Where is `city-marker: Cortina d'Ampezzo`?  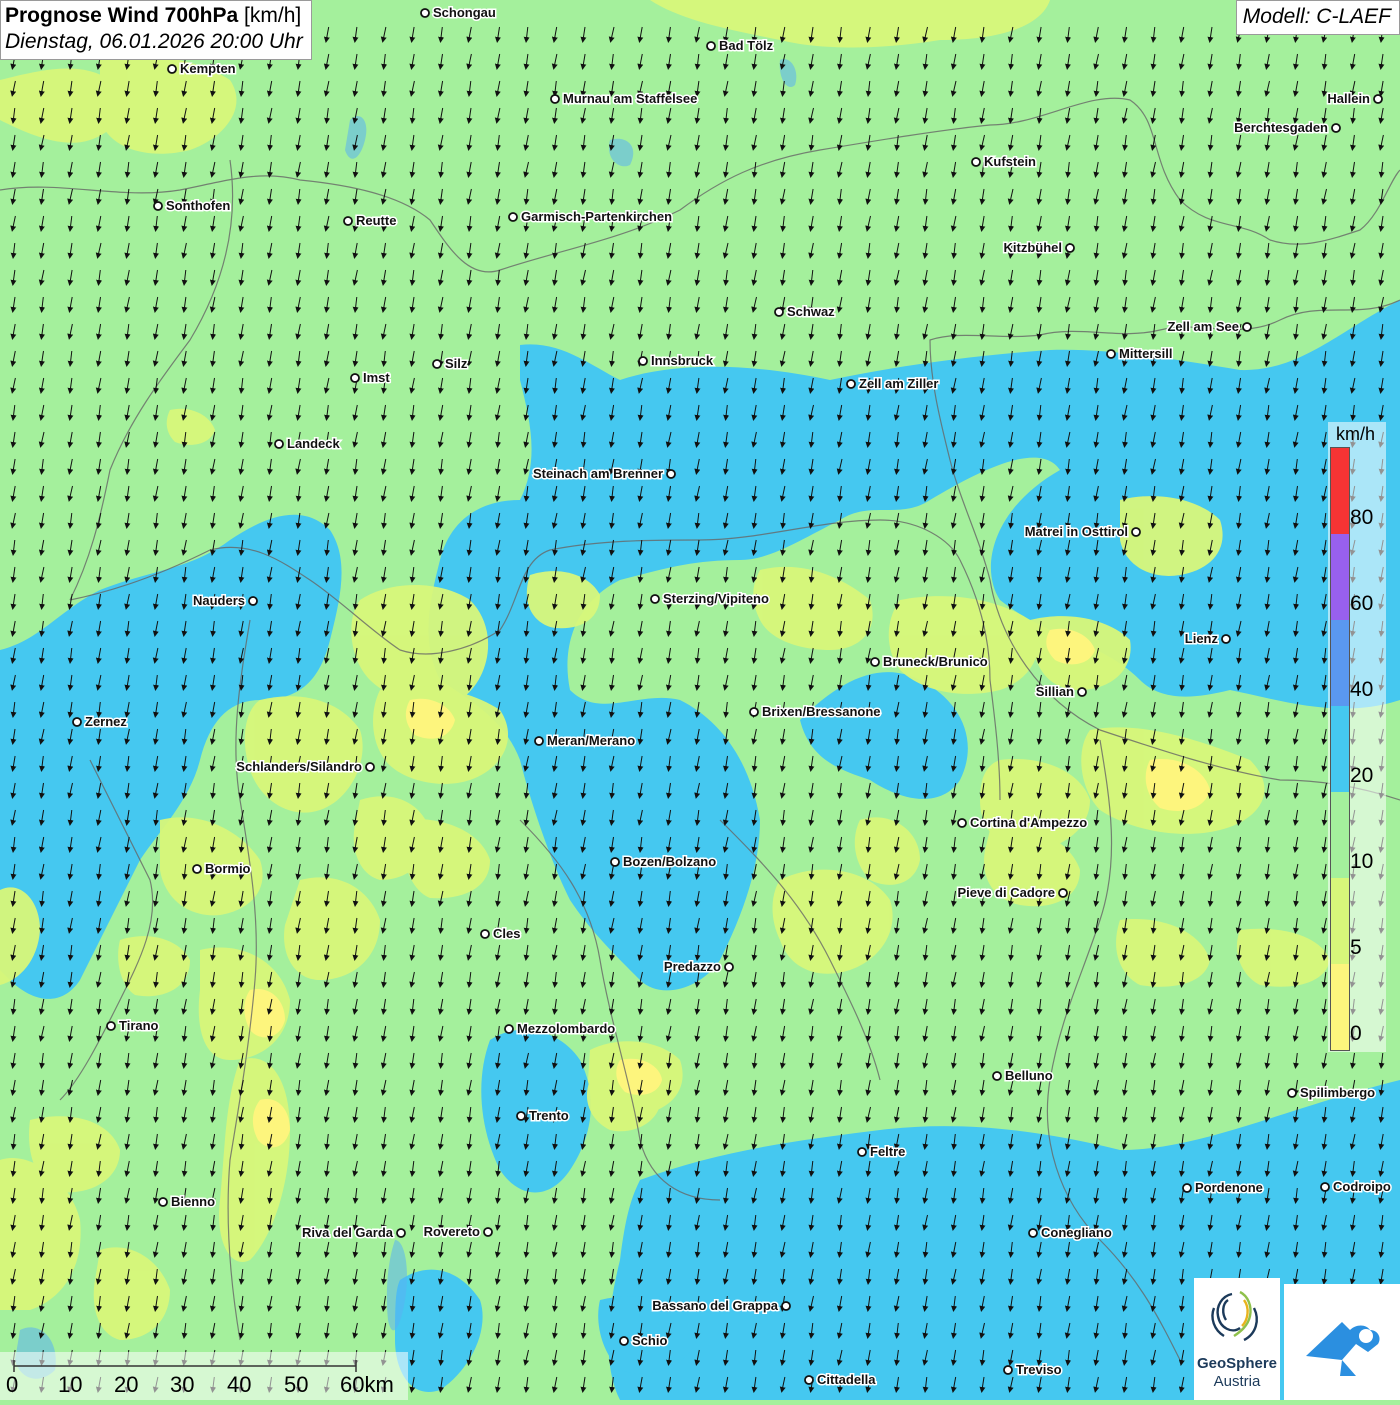 city-marker: Cortina d'Ampezzo is located at coordinates (1023, 823).